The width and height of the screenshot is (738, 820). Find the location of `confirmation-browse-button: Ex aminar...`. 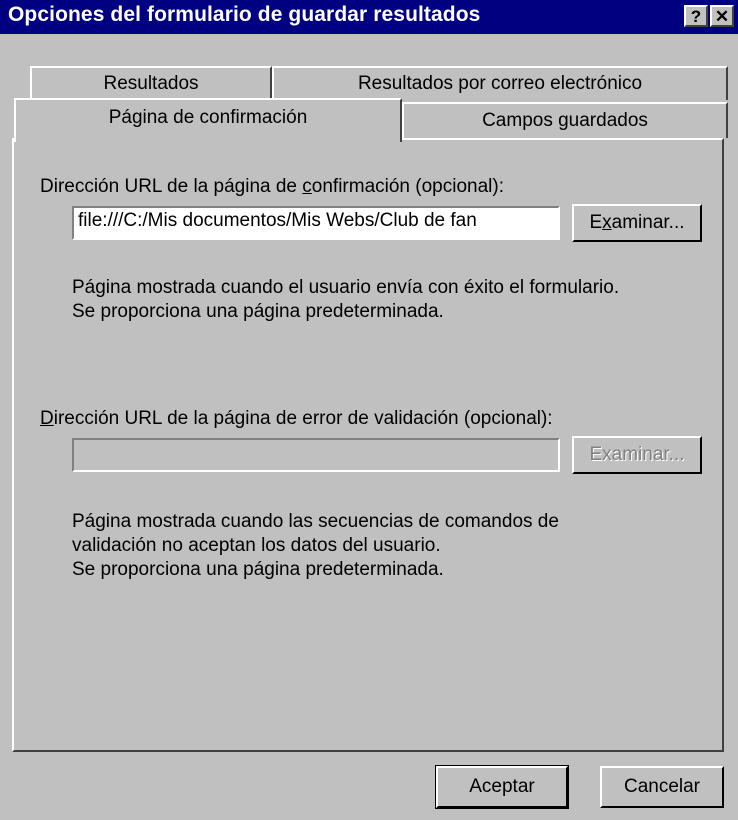

confirmation-browse-button: Ex aminar... is located at coordinates (637, 223).